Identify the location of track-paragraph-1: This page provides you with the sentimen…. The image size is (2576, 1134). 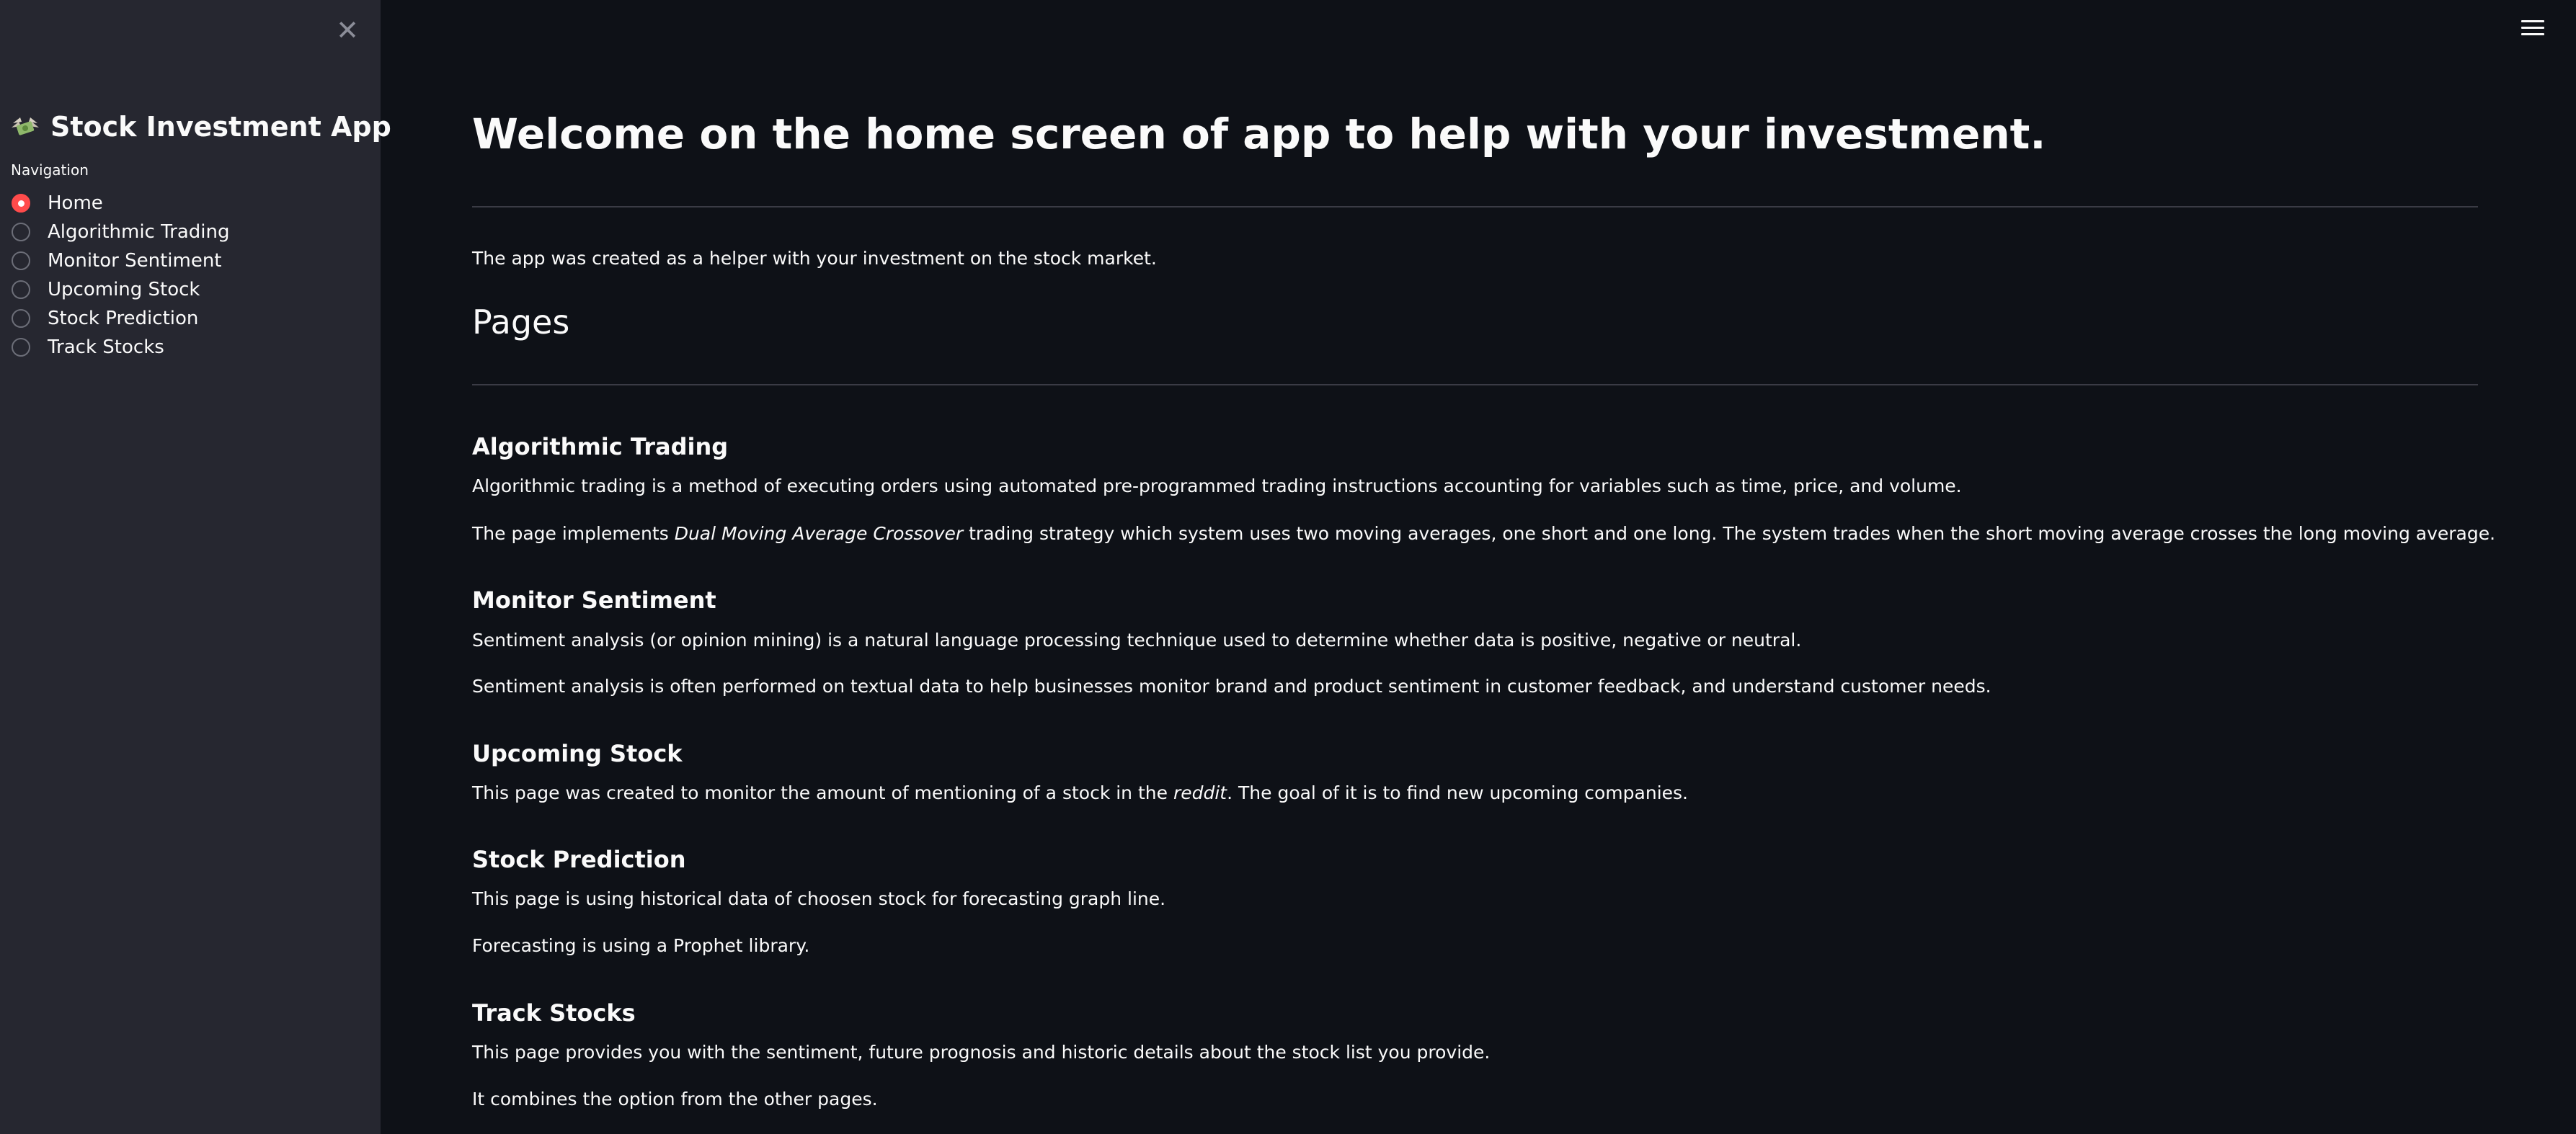
(982, 1052).